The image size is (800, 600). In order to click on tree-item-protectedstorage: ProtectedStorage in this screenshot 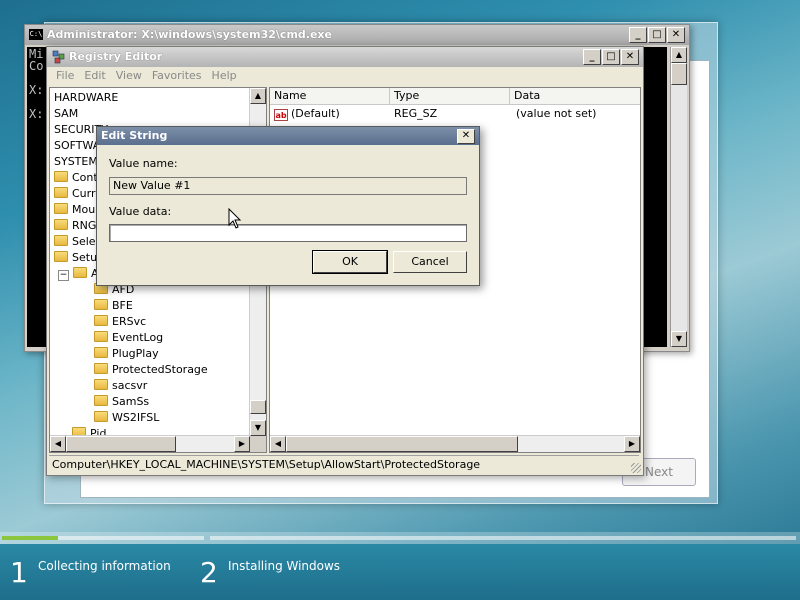, I will do `click(151, 370)`.